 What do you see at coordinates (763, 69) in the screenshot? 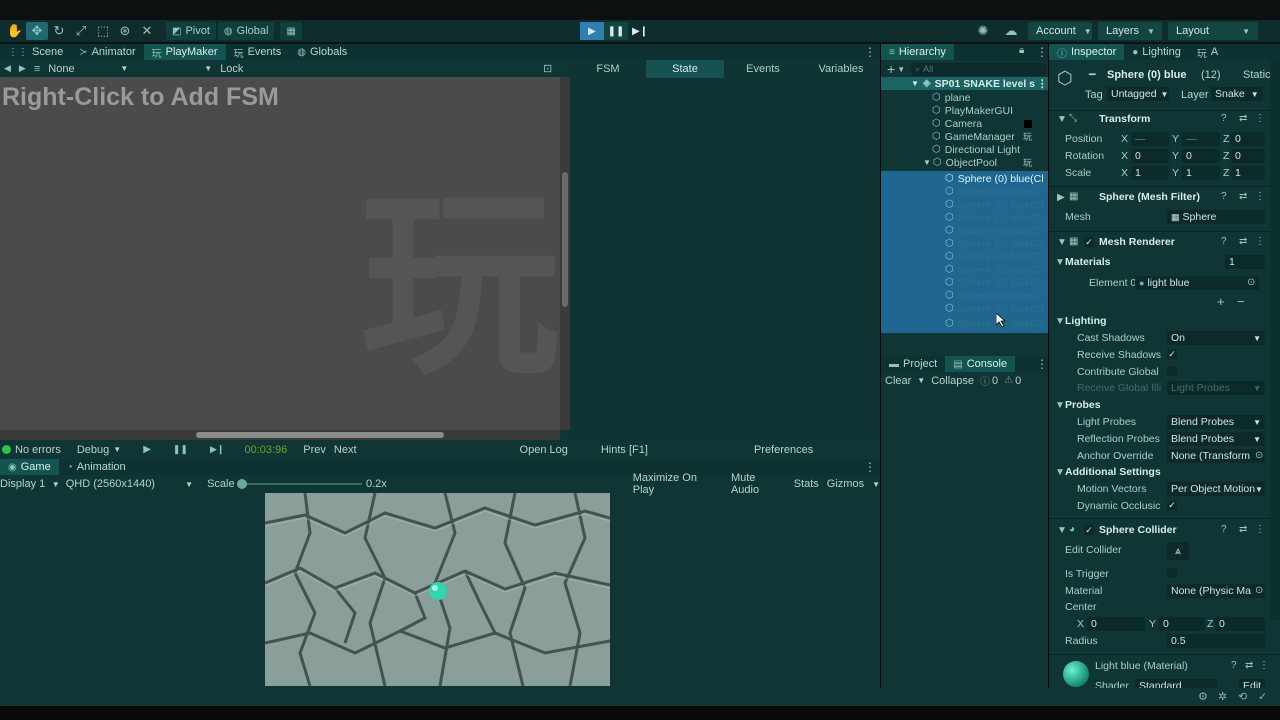
I see `tab-fsm-events: Events` at bounding box center [763, 69].